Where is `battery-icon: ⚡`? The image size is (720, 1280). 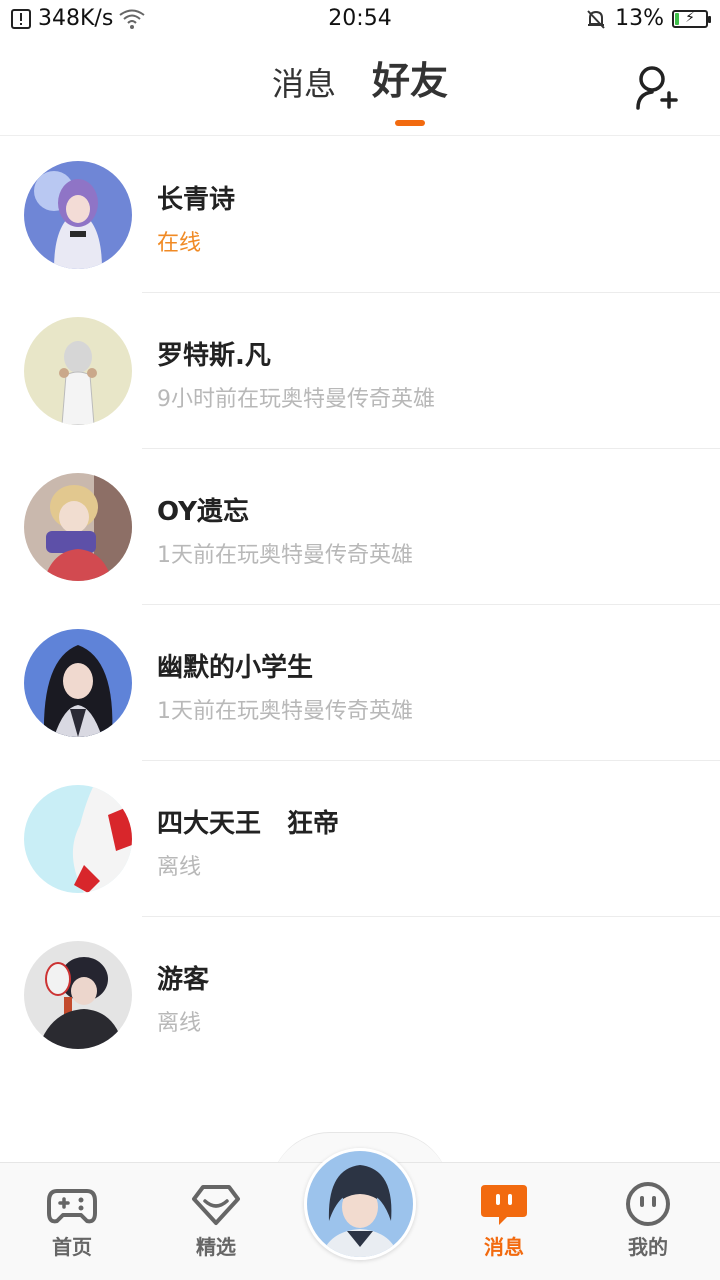 battery-icon: ⚡ is located at coordinates (691, 18).